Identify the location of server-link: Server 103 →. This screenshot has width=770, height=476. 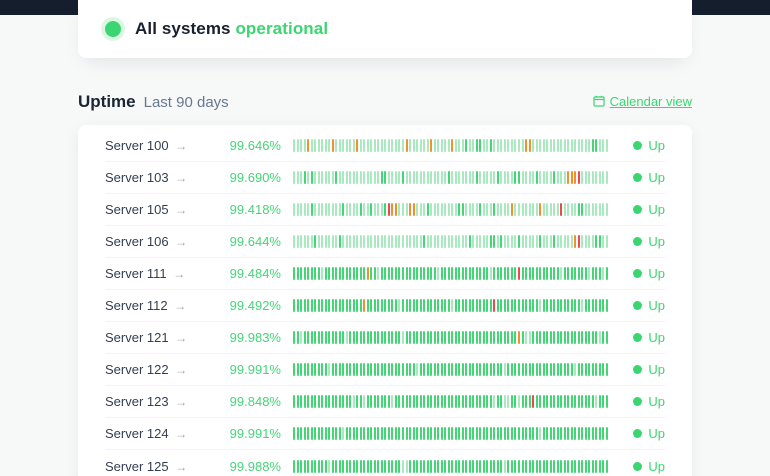
(164, 177).